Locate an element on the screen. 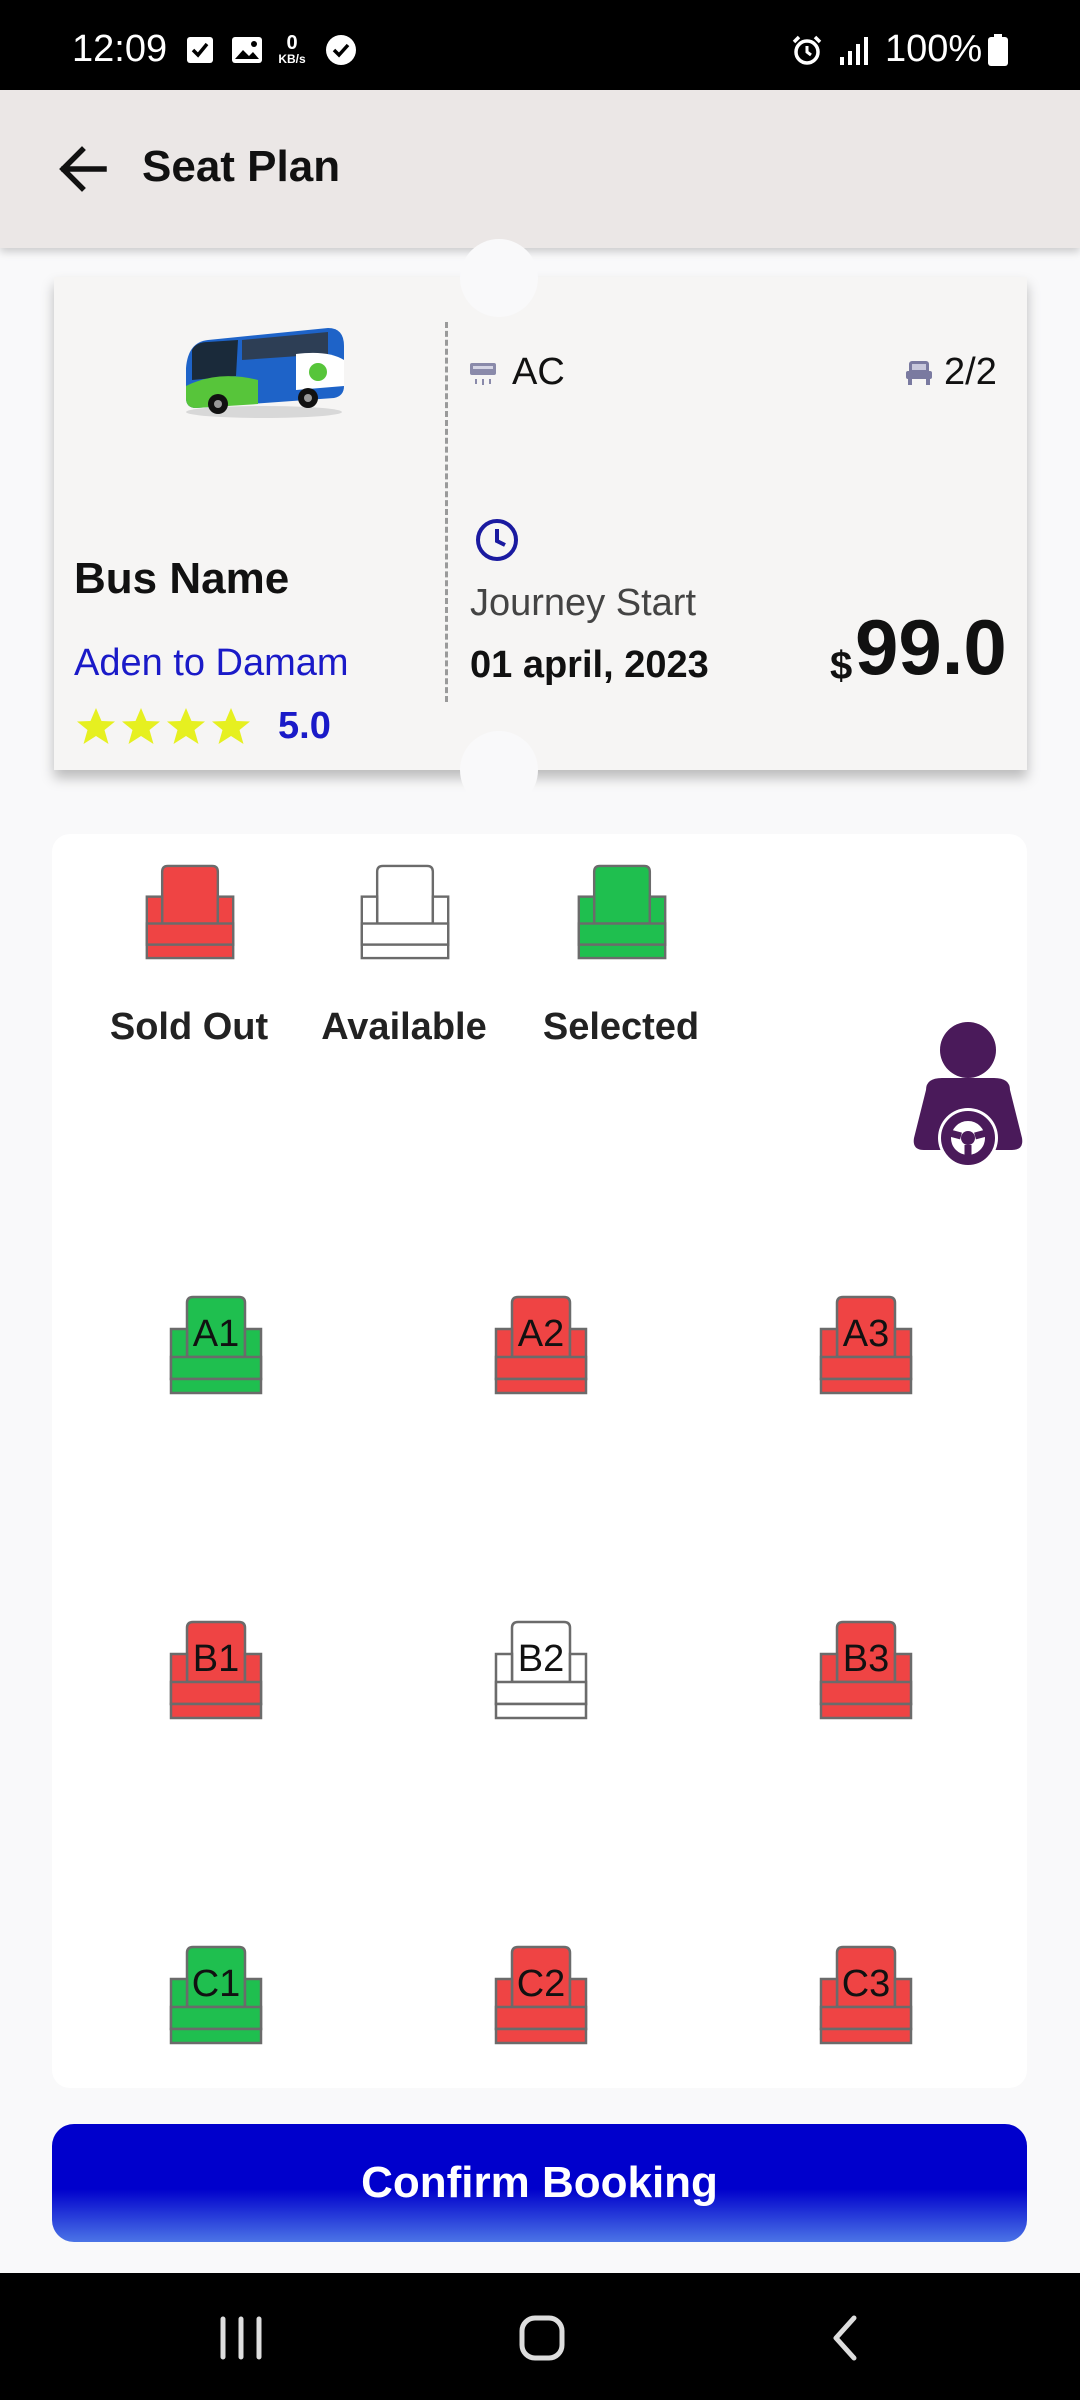 Image resolution: width=1080 pixels, height=2400 pixels. app-bar: Seat Plan is located at coordinates (540, 169).